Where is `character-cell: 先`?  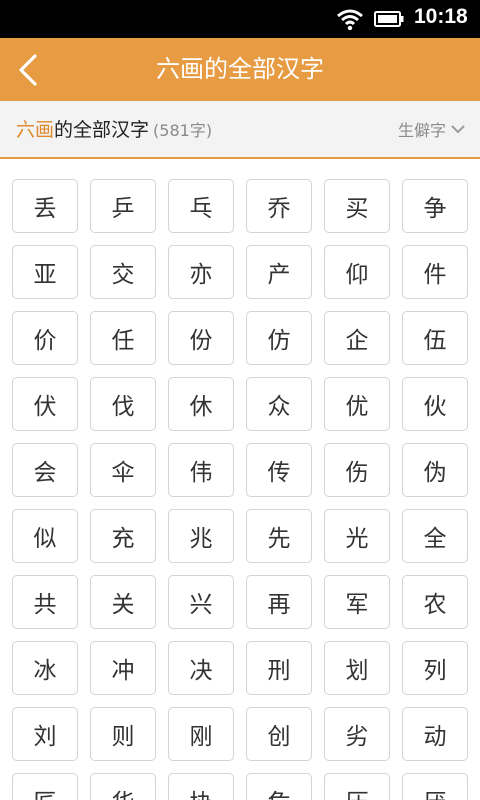
character-cell: 先 is located at coordinates (279, 536).